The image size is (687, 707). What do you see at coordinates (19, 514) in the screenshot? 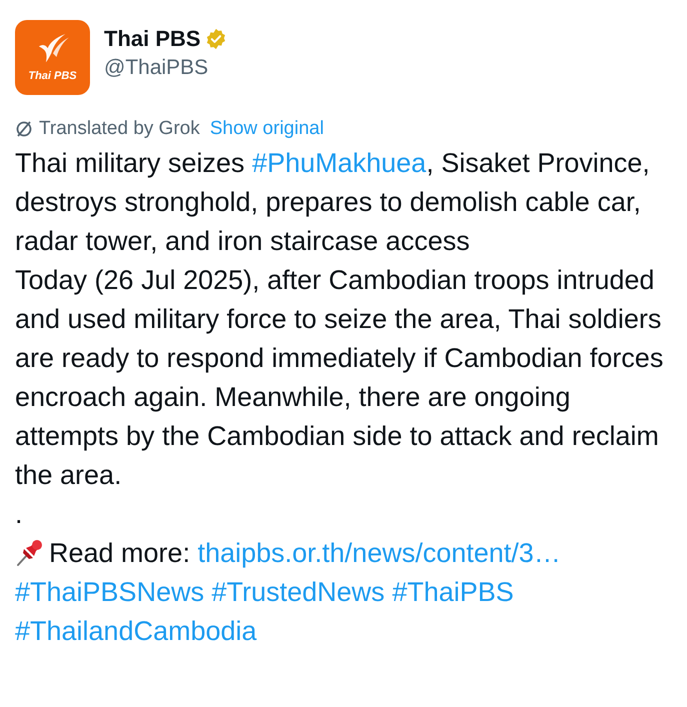
I see `post-text: .` at bounding box center [19, 514].